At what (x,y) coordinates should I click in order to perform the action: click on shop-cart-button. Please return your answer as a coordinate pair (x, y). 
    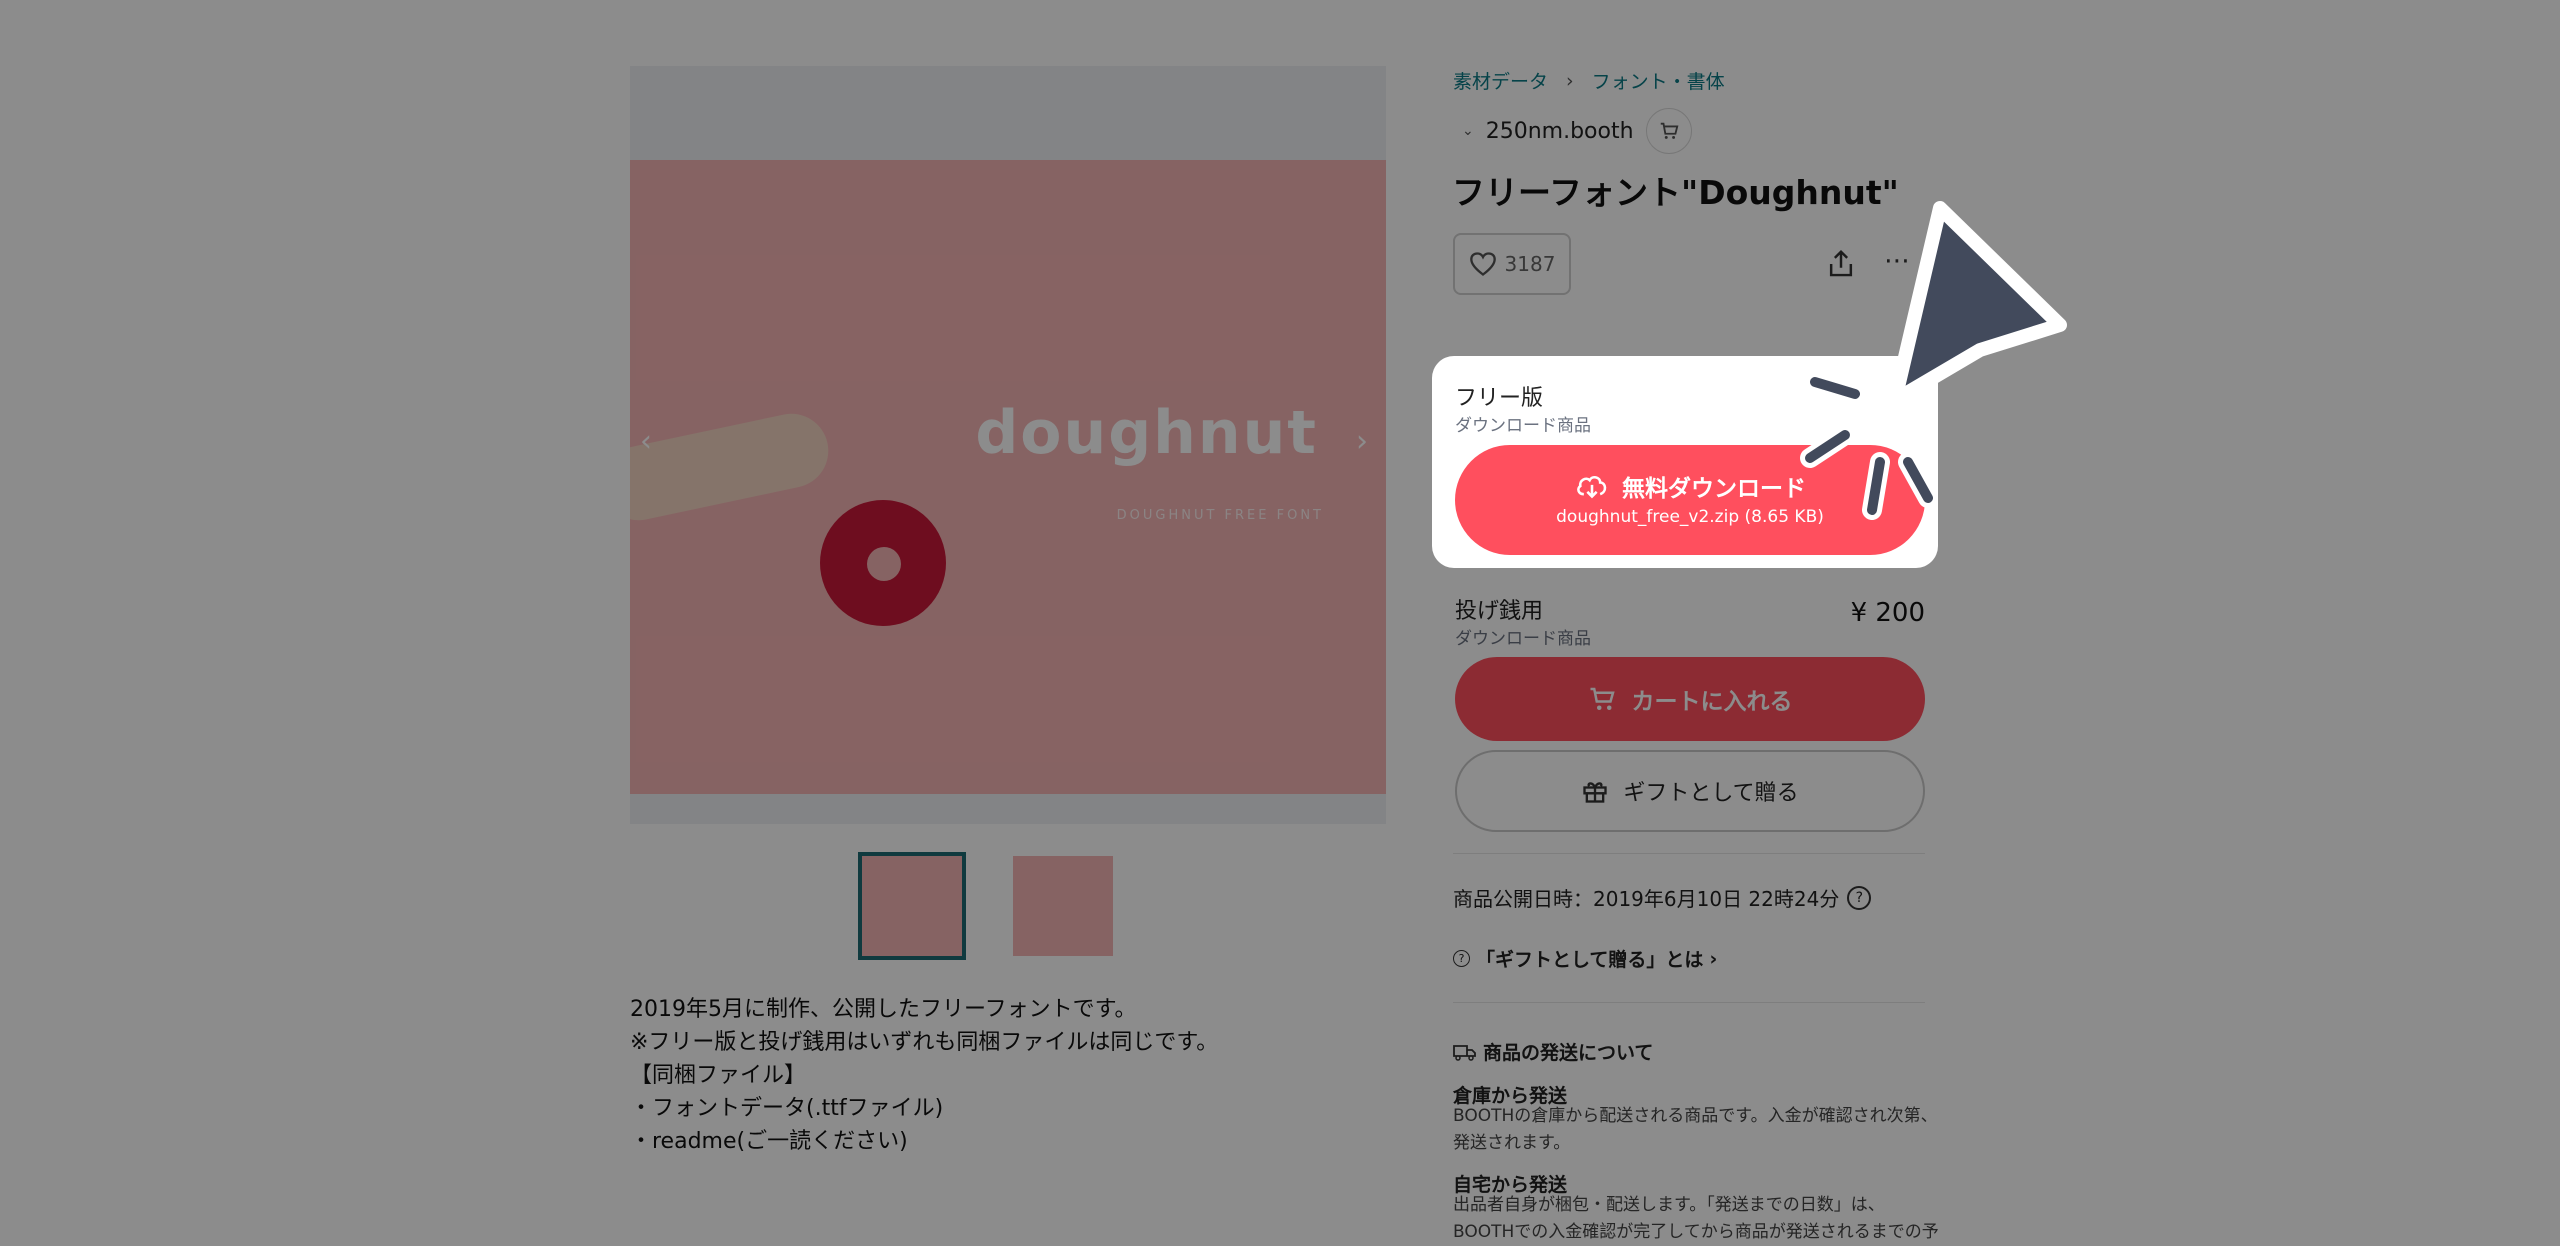
    Looking at the image, I should click on (1668, 131).